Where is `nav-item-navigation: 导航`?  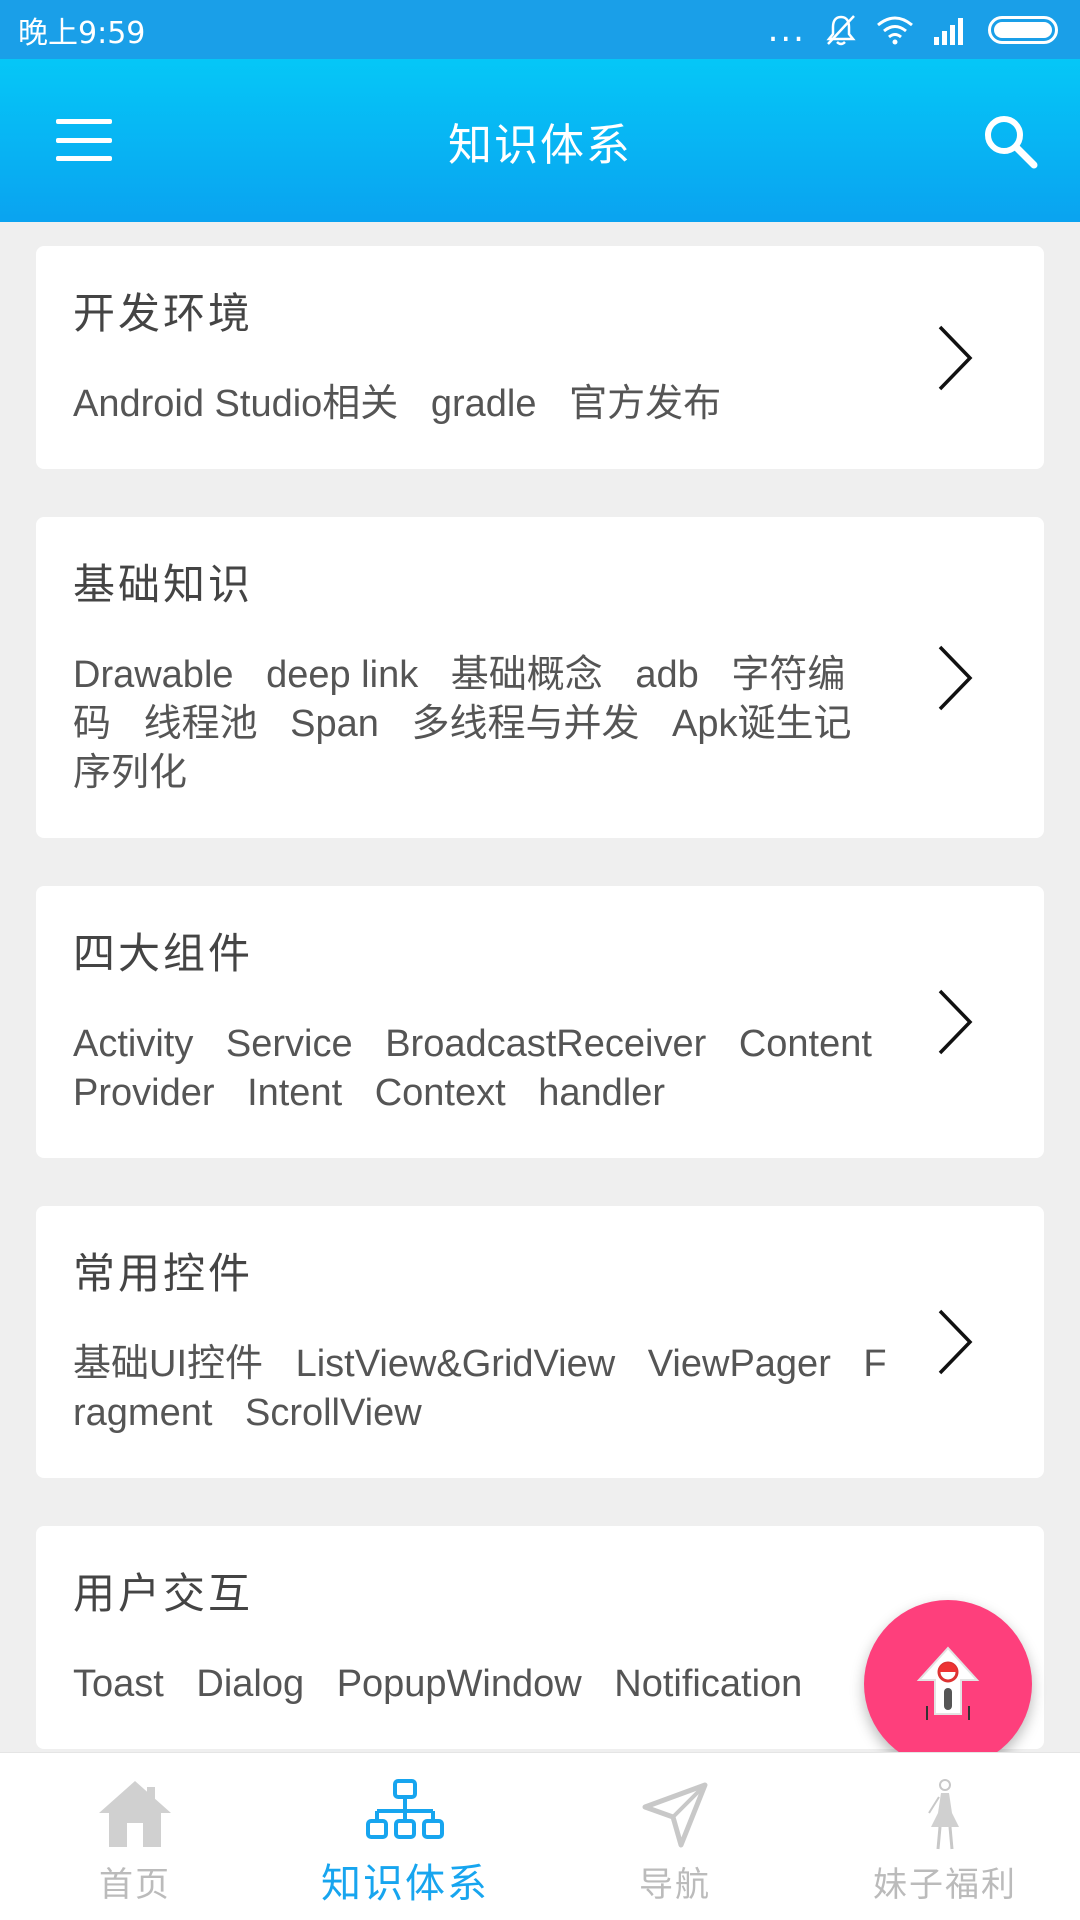 nav-item-navigation: 导航 is located at coordinates (675, 1836).